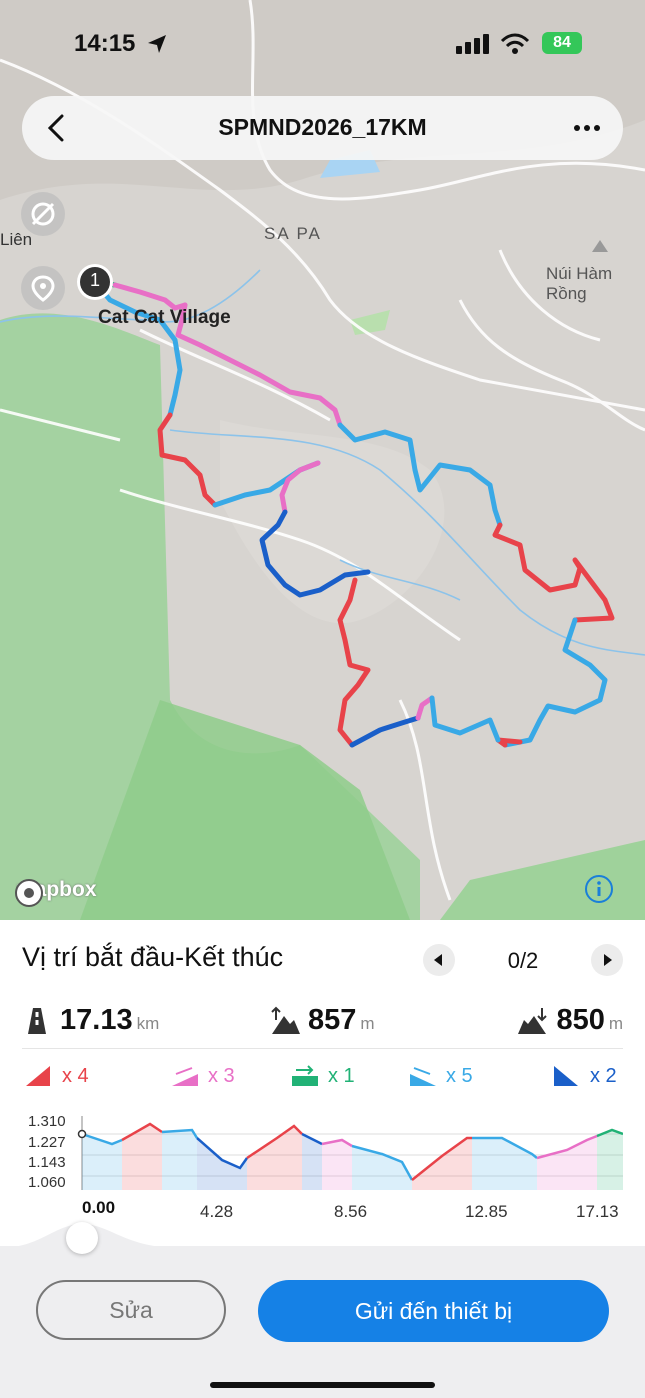 The width and height of the screenshot is (645, 1398). I want to click on elevation-profile: 1.310 1.227 1.143 1.060, so click(323, 1150).